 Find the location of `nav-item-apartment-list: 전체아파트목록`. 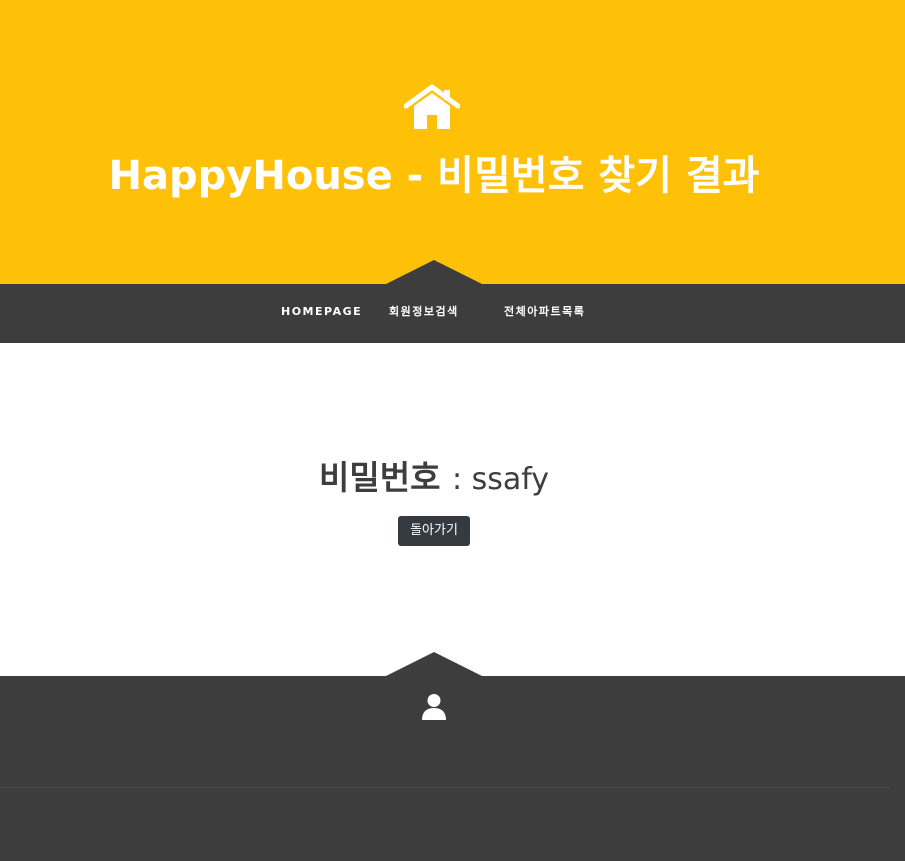

nav-item-apartment-list: 전체아파트목록 is located at coordinates (544, 312).